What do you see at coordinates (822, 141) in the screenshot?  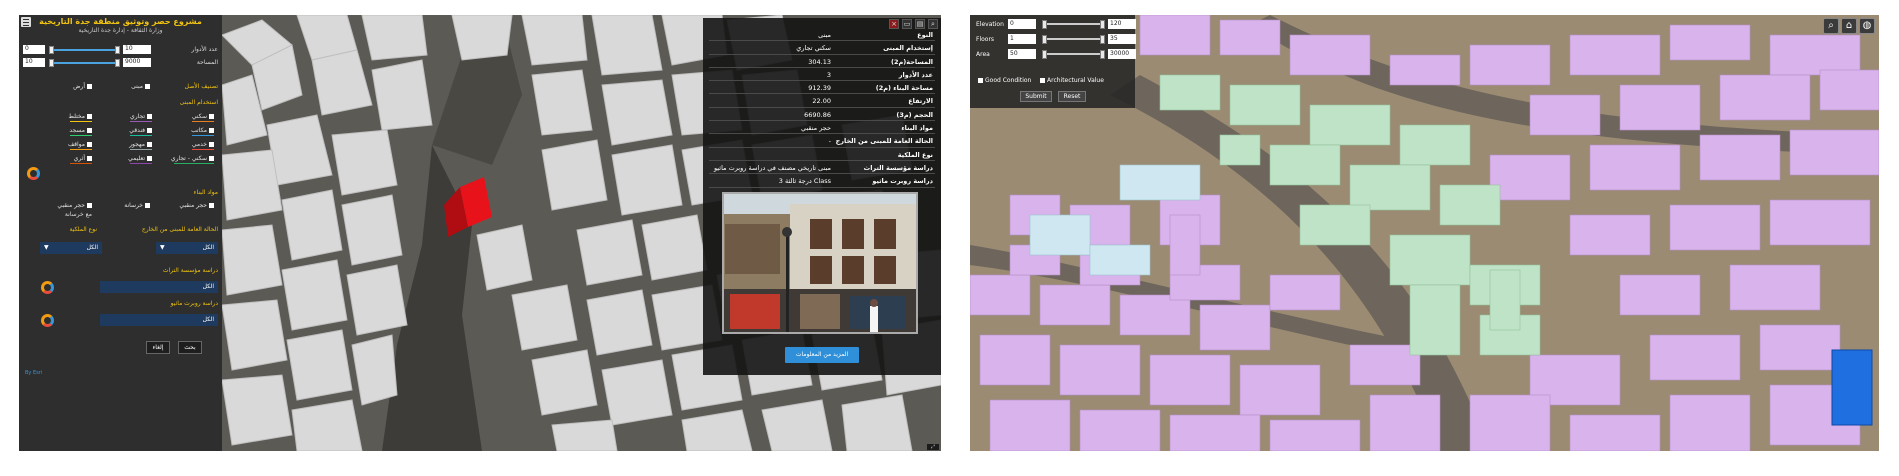 I see `attribute-row: الحالة العامة للمبنى من الخارج -` at bounding box center [822, 141].